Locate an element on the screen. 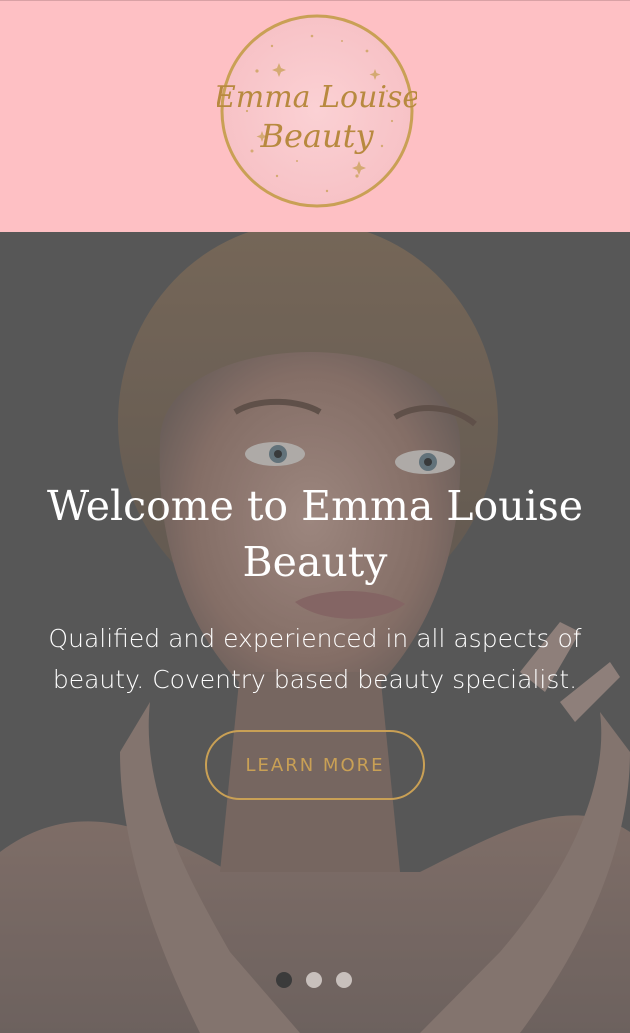 Image resolution: width=630 pixels, height=1033 pixels. brand-logo: Emma Louise Beauty is located at coordinates (317, 111).